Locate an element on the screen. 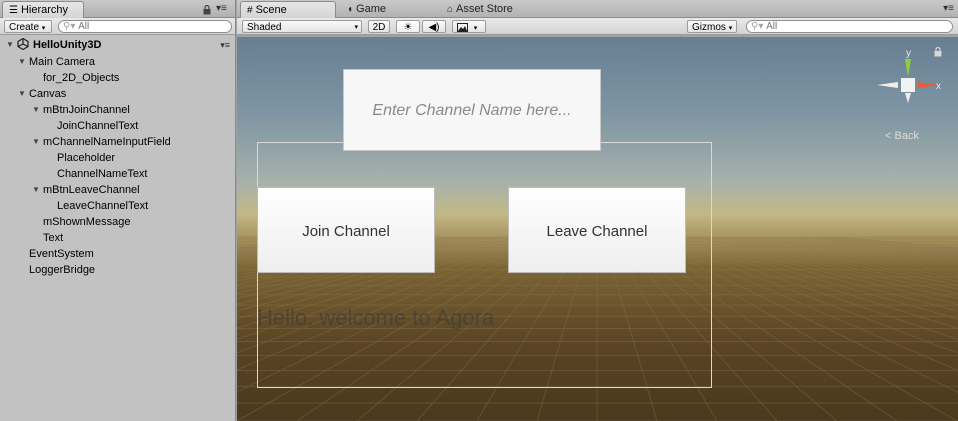 The width and height of the screenshot is (958, 421). toggle-2d-label: 2D is located at coordinates (379, 27).